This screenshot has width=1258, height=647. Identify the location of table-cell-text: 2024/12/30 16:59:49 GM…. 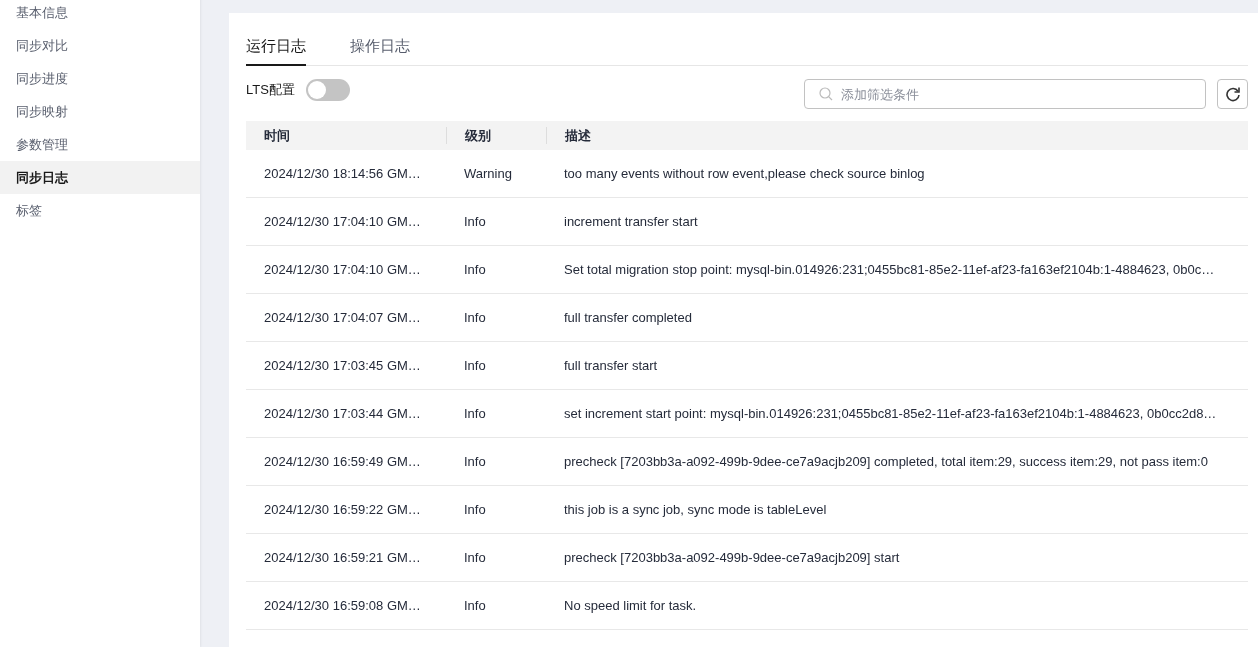
(342, 461).